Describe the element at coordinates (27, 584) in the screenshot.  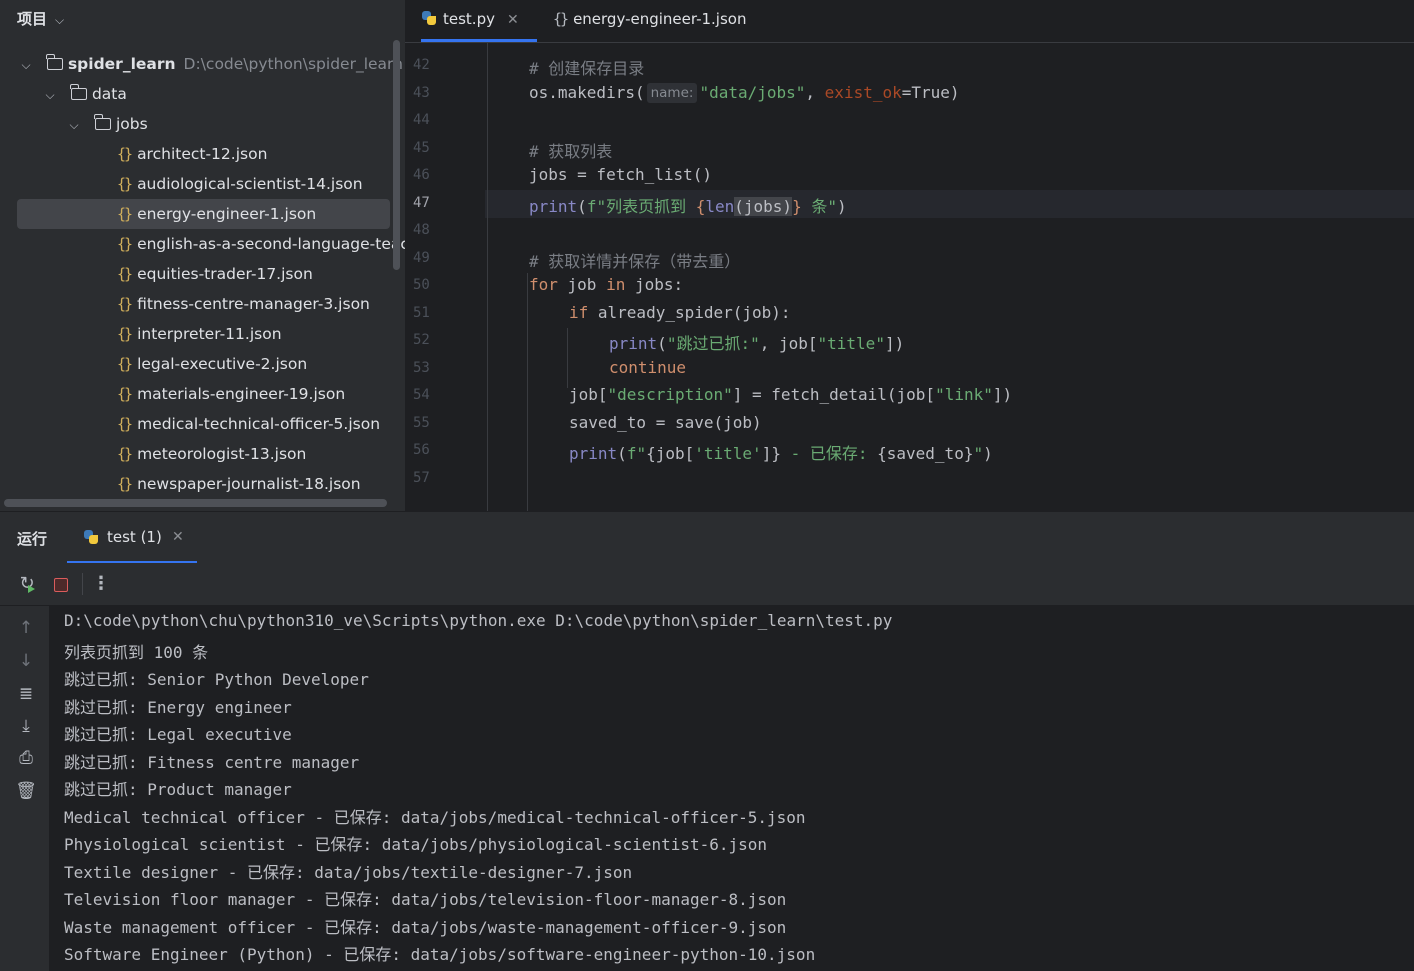
I see `rerun-icon: ↻` at that location.